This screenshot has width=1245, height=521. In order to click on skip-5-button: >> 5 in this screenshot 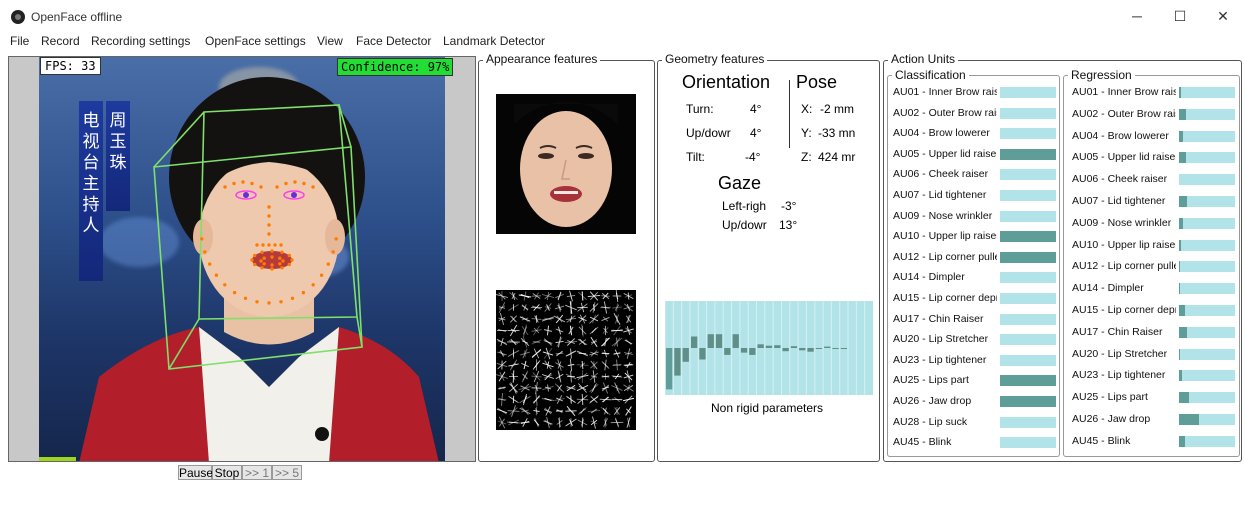, I will do `click(287, 472)`.